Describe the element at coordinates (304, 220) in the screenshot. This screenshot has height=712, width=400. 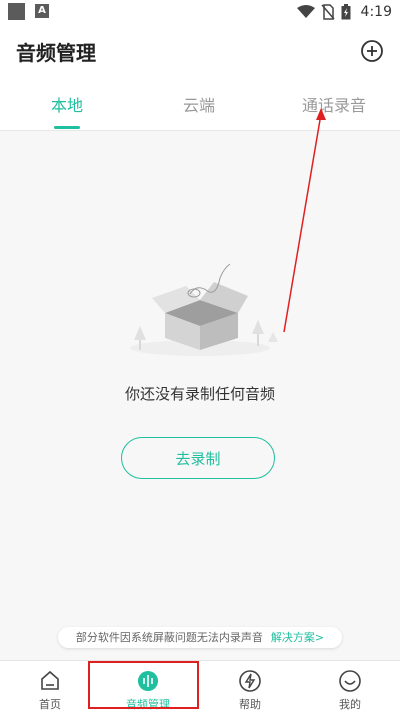
I see `annotation-arrow` at that location.